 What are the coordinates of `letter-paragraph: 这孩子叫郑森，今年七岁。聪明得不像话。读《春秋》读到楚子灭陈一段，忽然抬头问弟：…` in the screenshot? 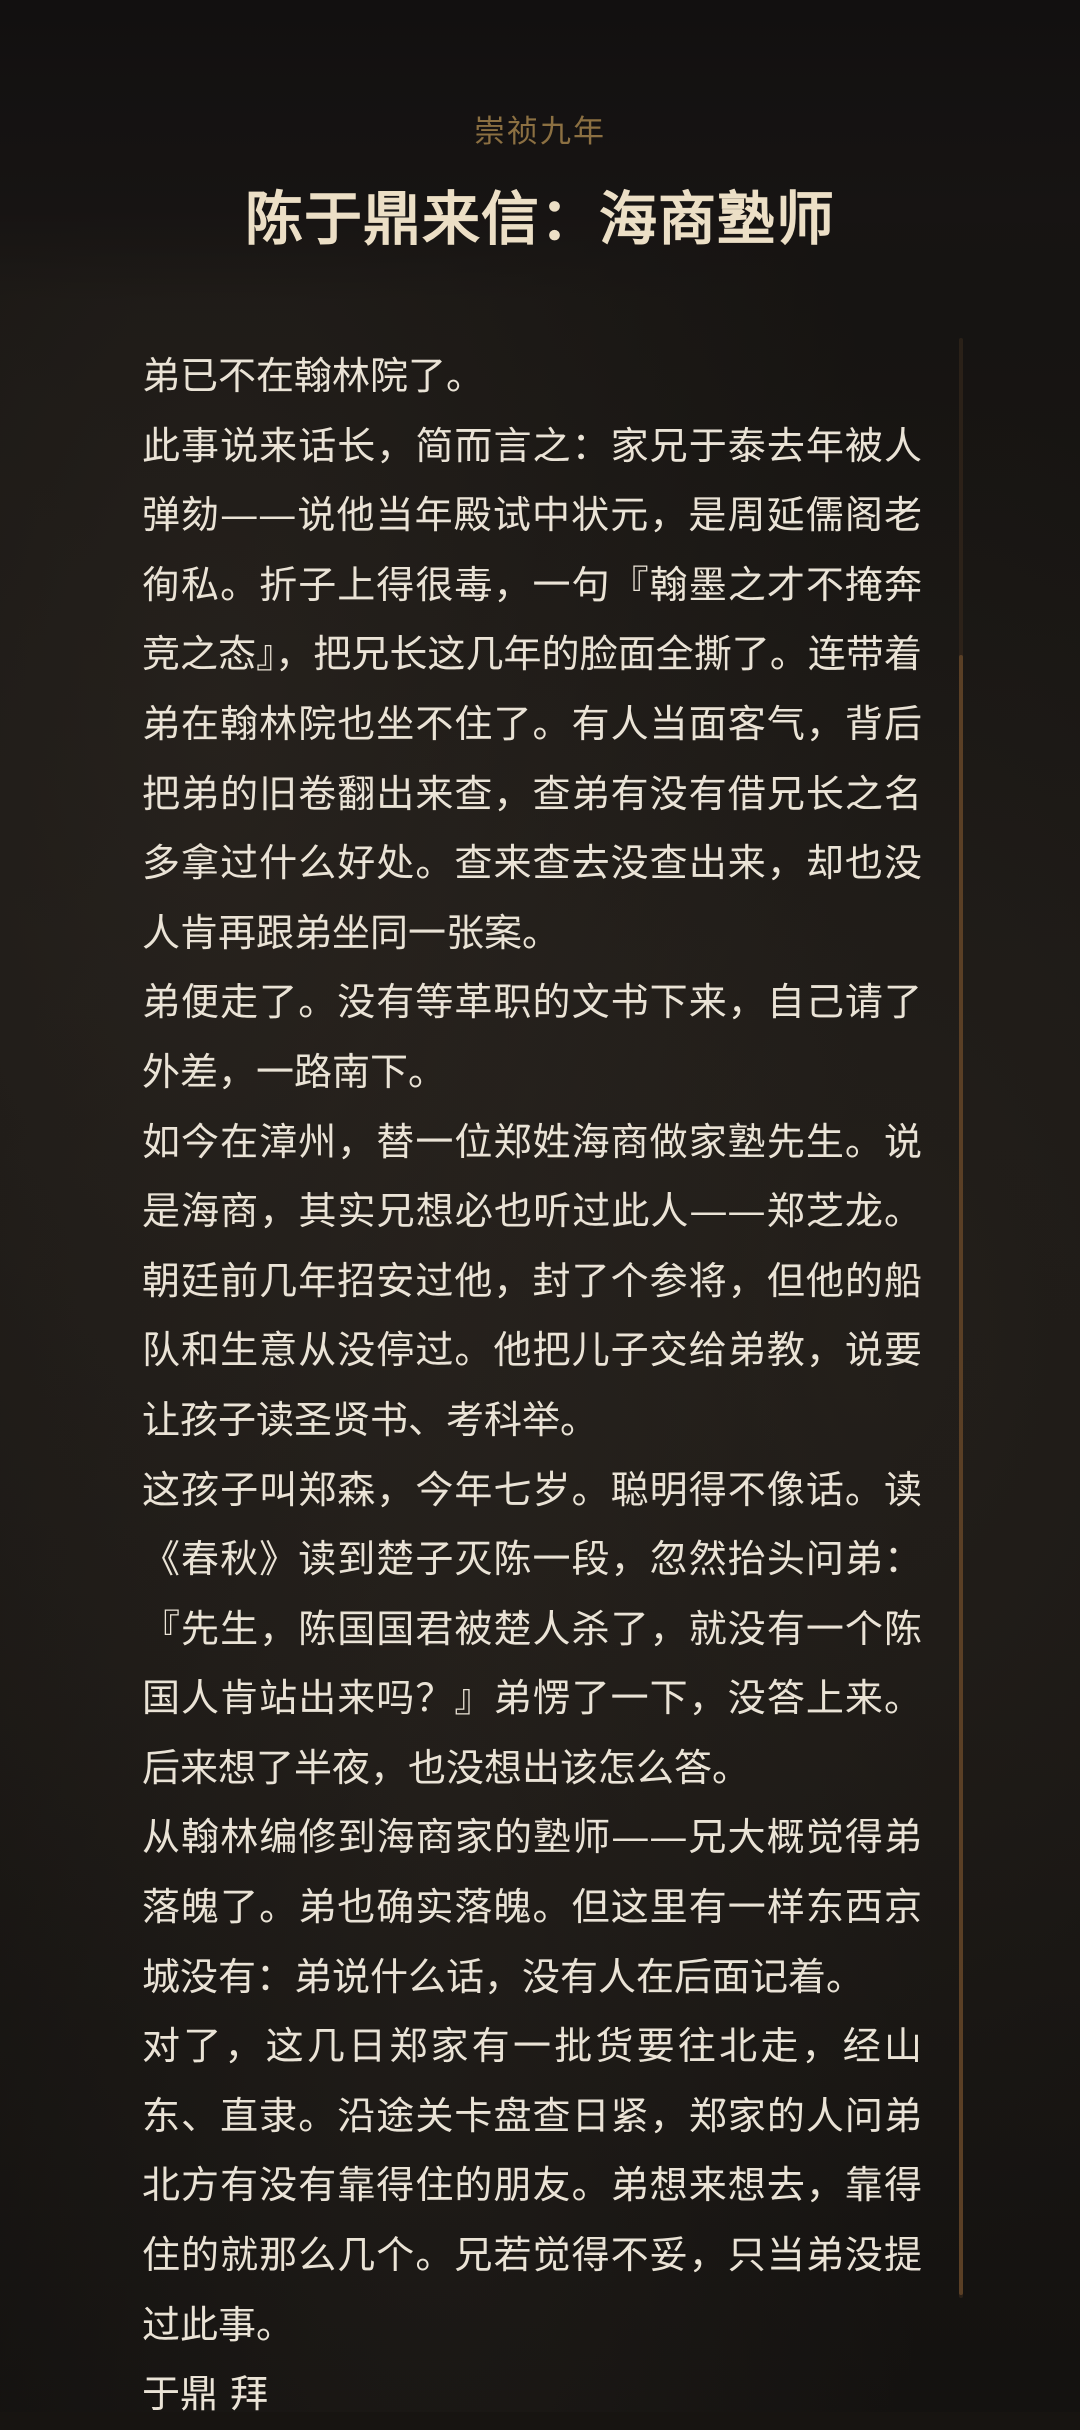 It's located at (532, 1628).